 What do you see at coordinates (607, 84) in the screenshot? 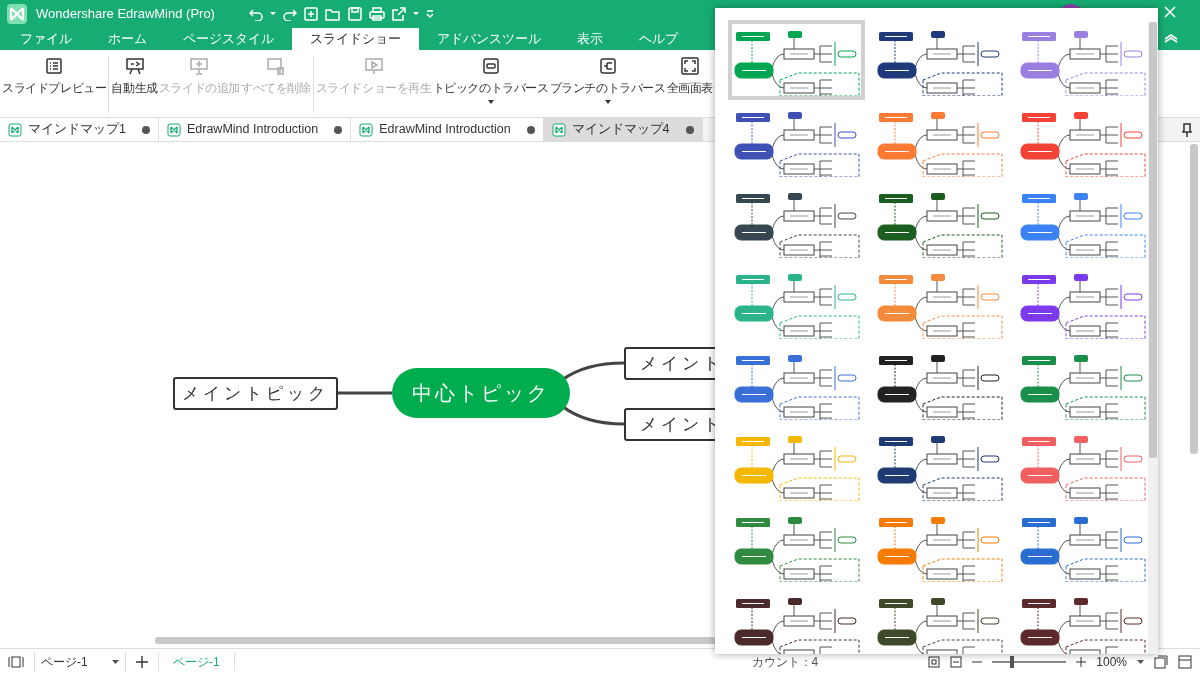
I see `ribbon-button: ブランチのトラバース` at bounding box center [607, 84].